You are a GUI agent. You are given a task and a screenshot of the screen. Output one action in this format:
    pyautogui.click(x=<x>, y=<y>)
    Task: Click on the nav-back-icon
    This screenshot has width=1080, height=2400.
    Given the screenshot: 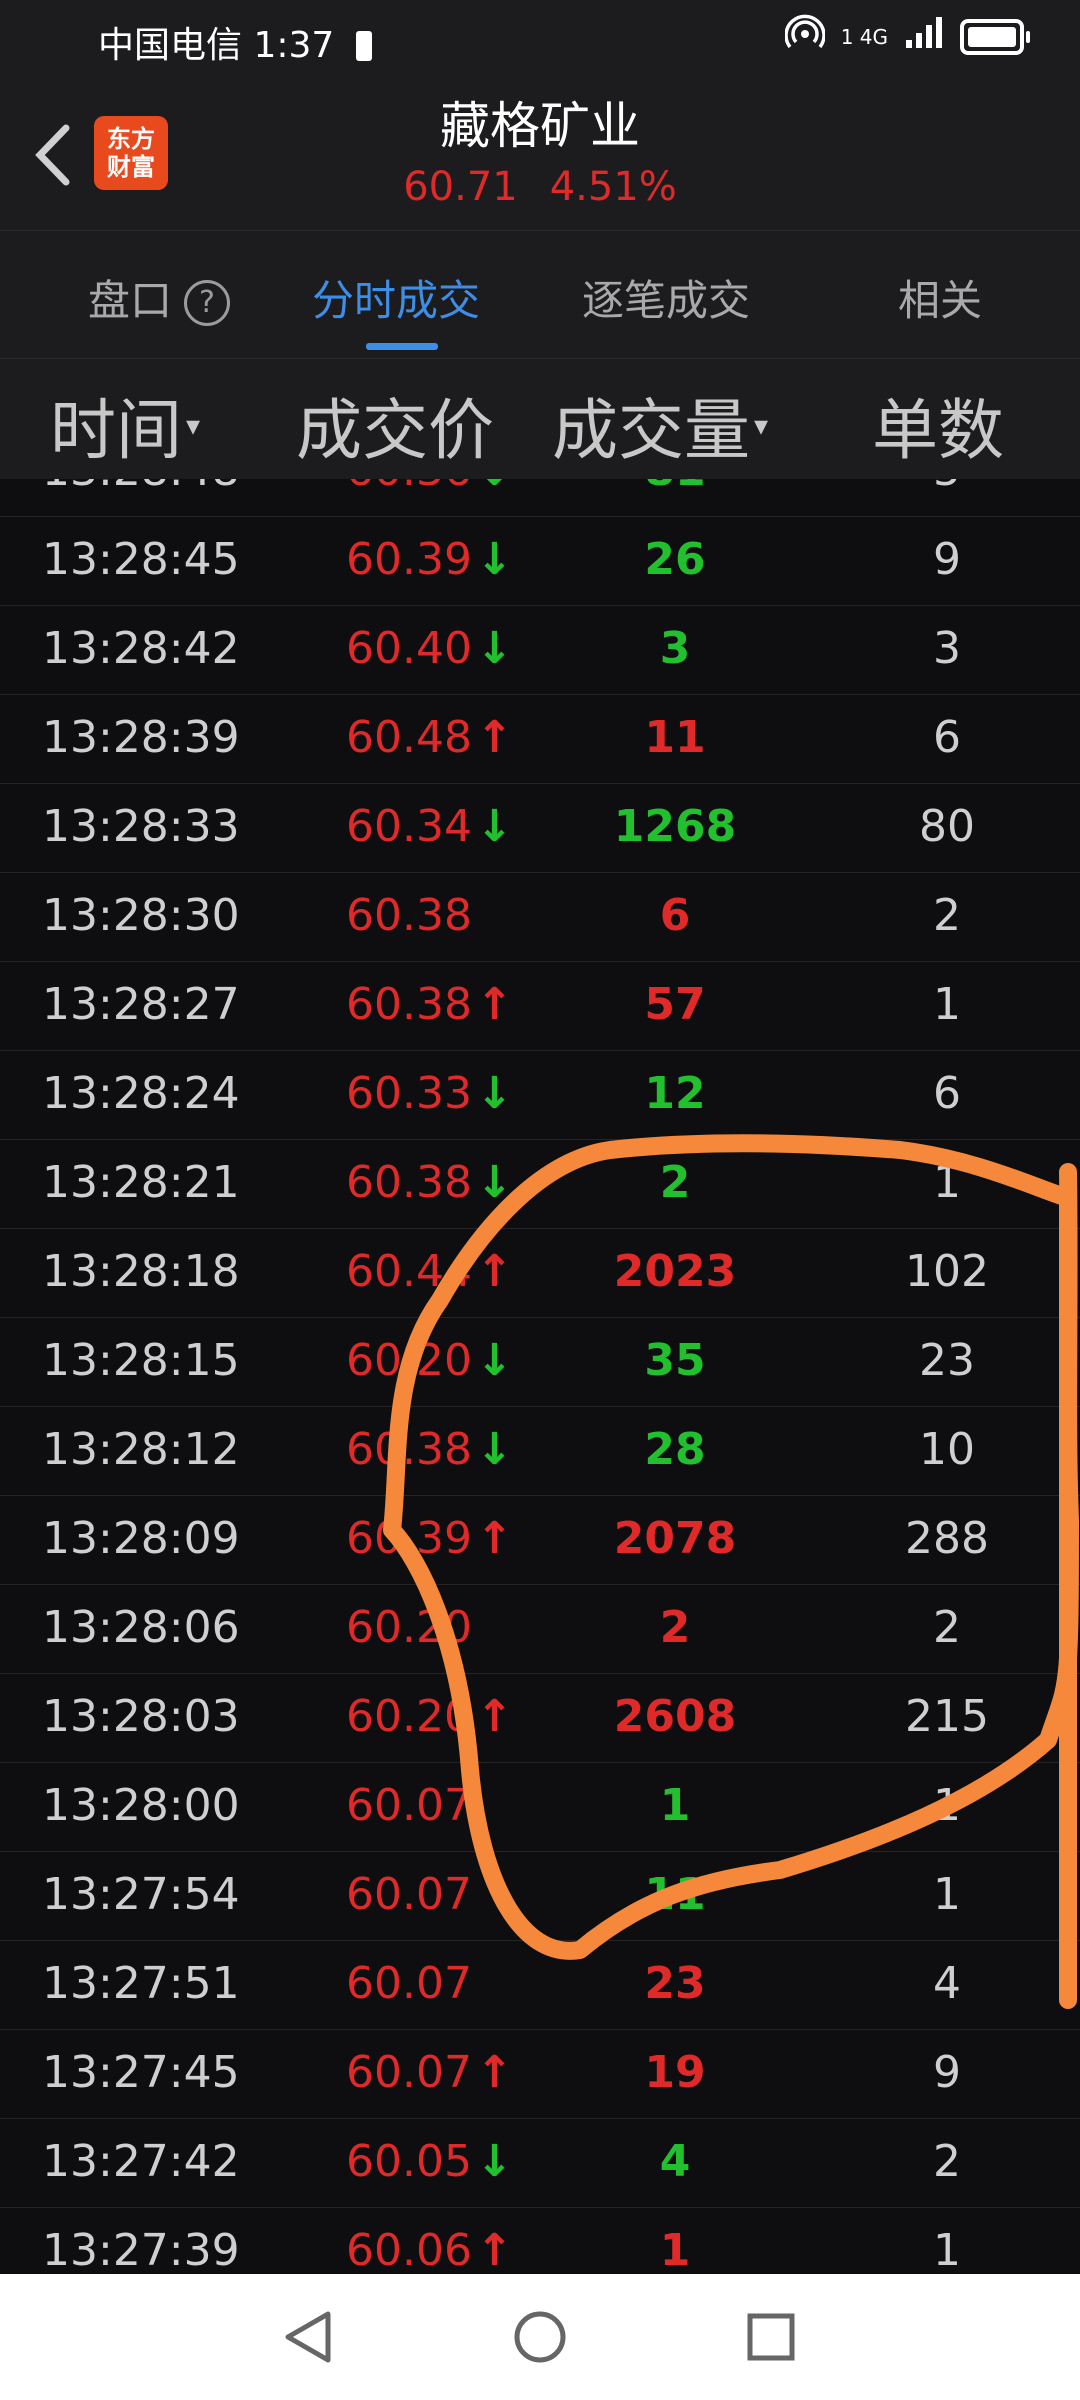 What is the action you would take?
    pyautogui.click(x=310, y=2337)
    